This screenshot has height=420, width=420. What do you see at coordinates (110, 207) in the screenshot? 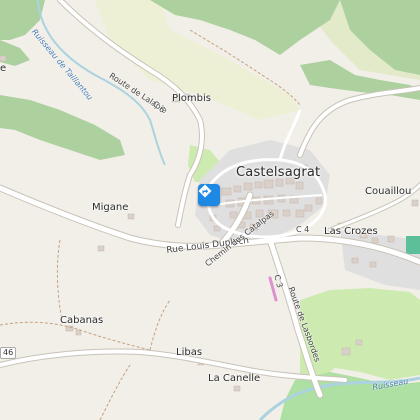
I see `label-migane: Migane` at bounding box center [110, 207].